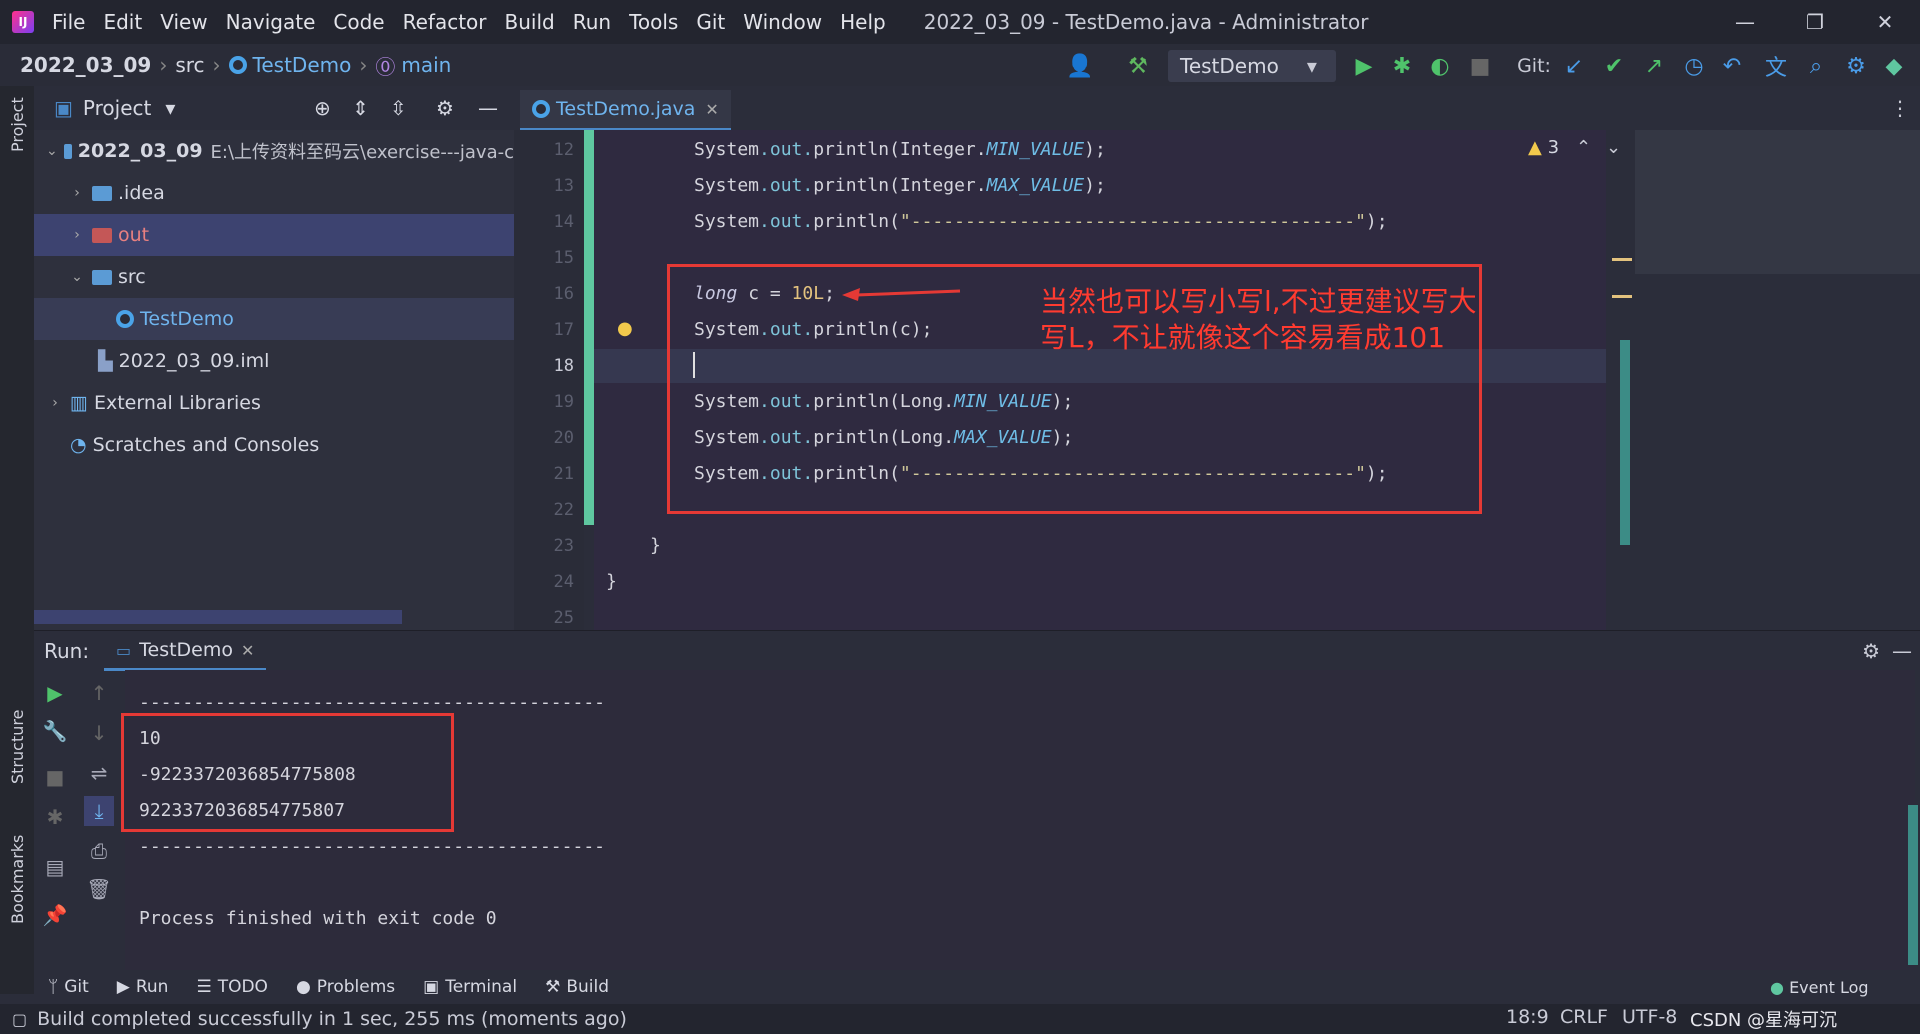 This screenshot has width=1920, height=1034. Describe the element at coordinates (1913, 885) in the screenshot. I see `console-scrollbar` at that location.